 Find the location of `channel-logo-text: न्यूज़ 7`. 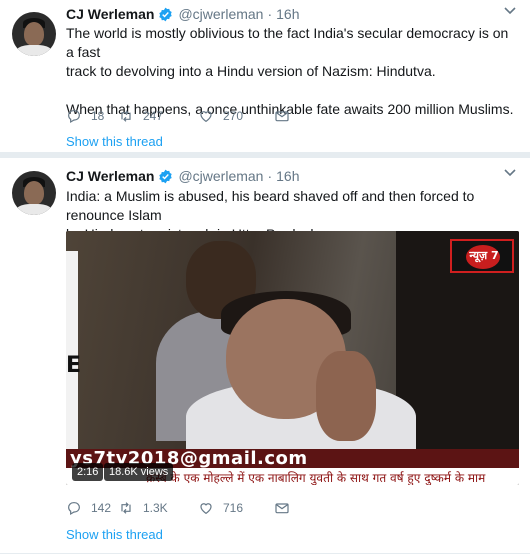

channel-logo-text: न्यूज़ 7 is located at coordinates (484, 255).